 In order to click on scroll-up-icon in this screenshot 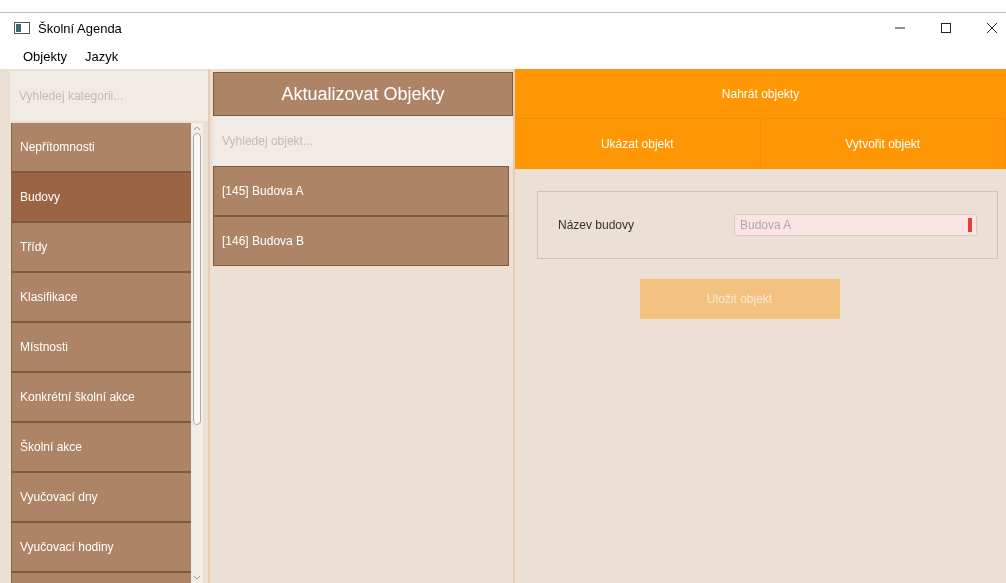, I will do `click(197, 128)`.